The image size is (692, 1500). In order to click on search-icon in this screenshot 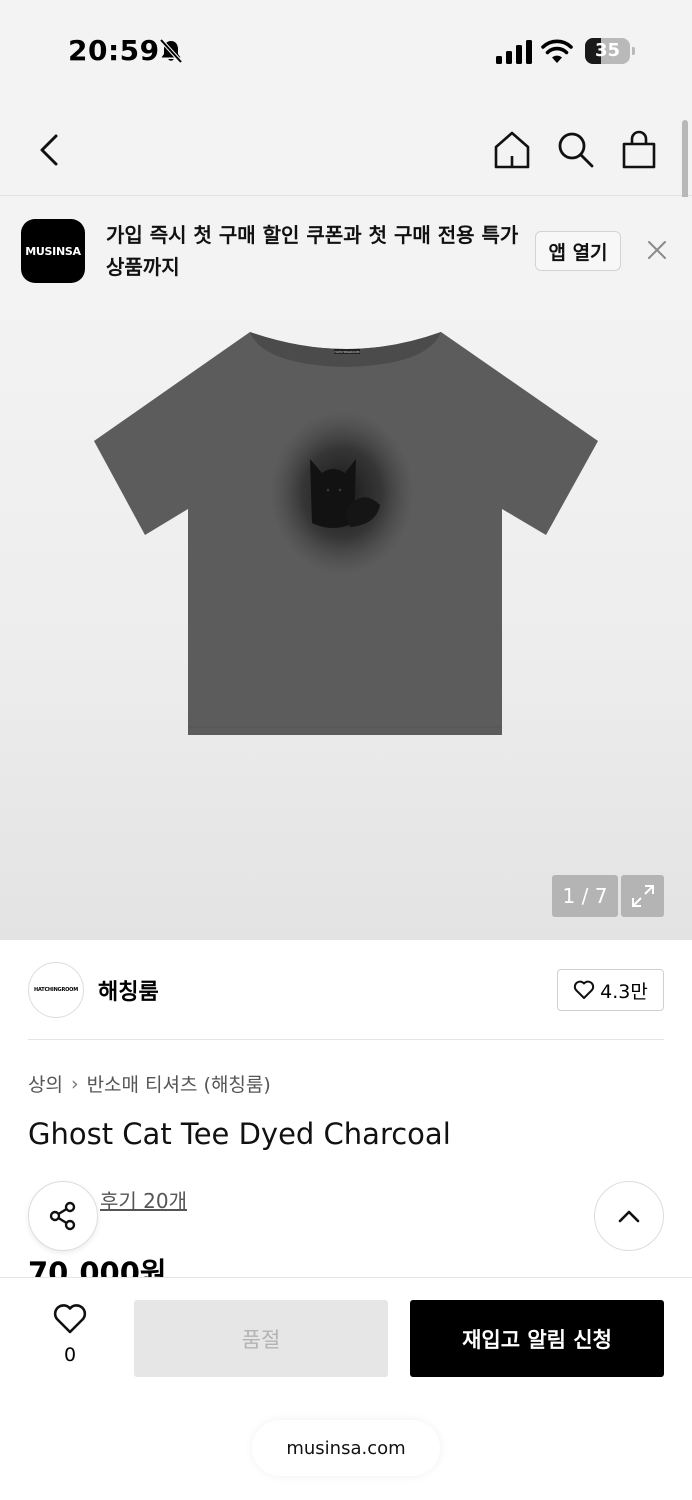, I will do `click(575, 150)`.